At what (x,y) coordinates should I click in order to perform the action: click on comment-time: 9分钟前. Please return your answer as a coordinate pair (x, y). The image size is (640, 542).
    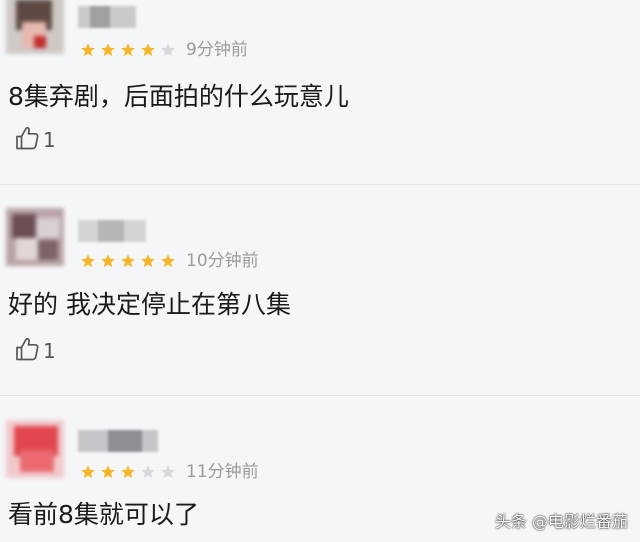
    Looking at the image, I should click on (217, 50).